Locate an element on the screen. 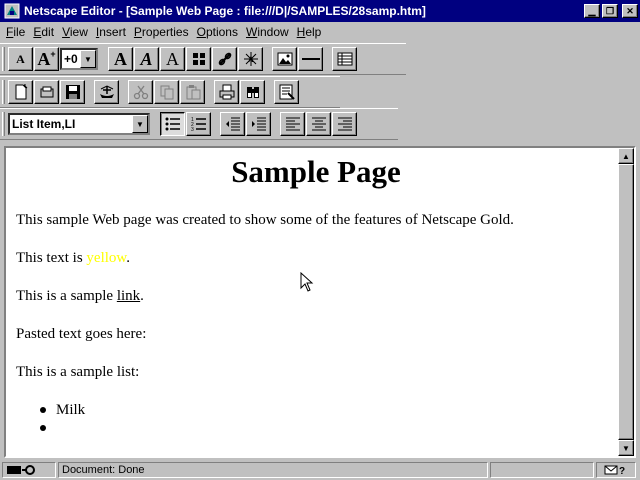  insert-table-button is located at coordinates (344, 59).